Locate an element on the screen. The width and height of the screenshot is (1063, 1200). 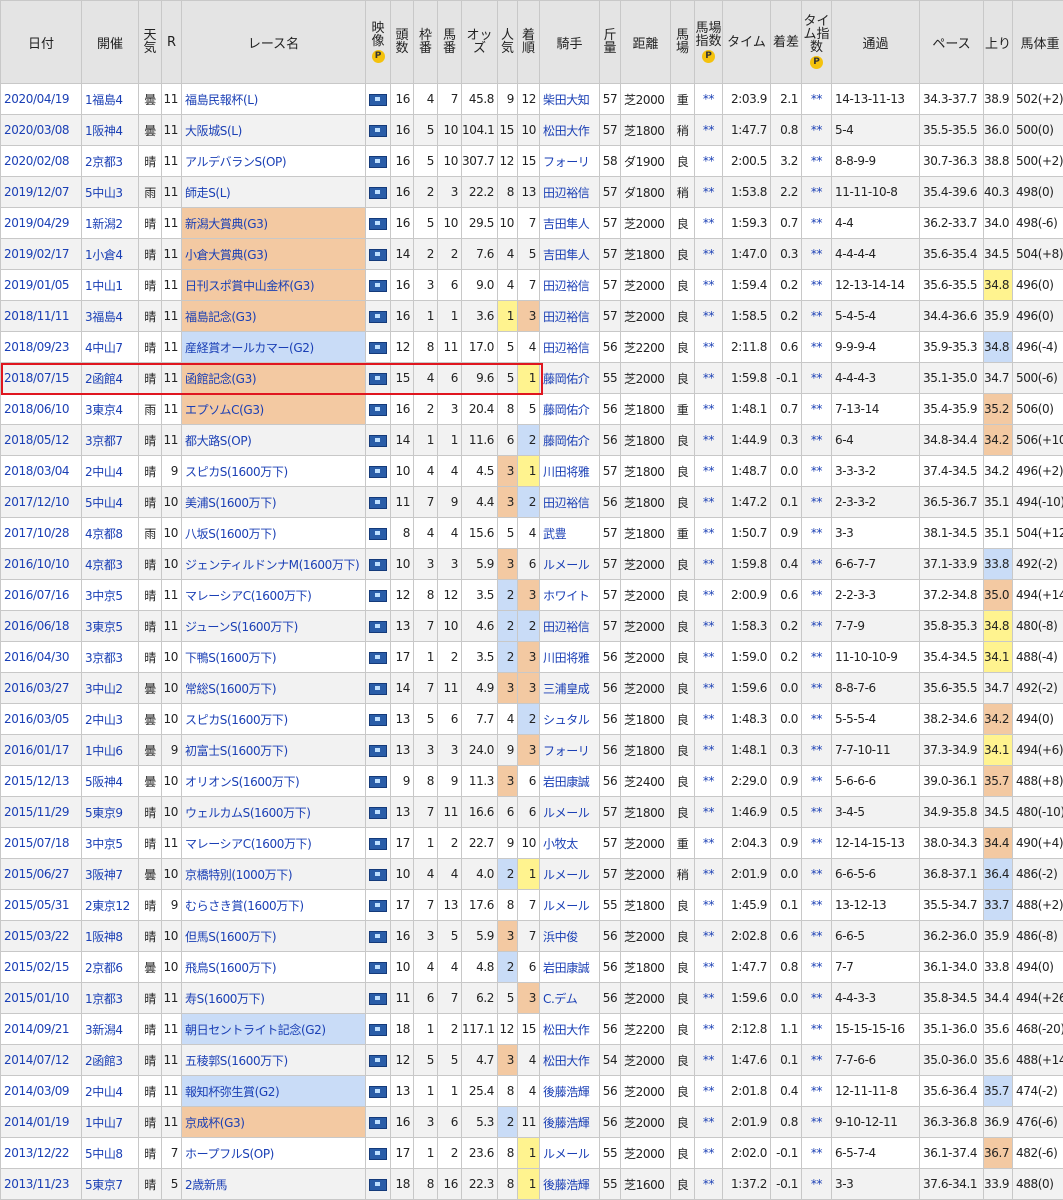
jockey-link: ルメール is located at coordinates (569, 812).